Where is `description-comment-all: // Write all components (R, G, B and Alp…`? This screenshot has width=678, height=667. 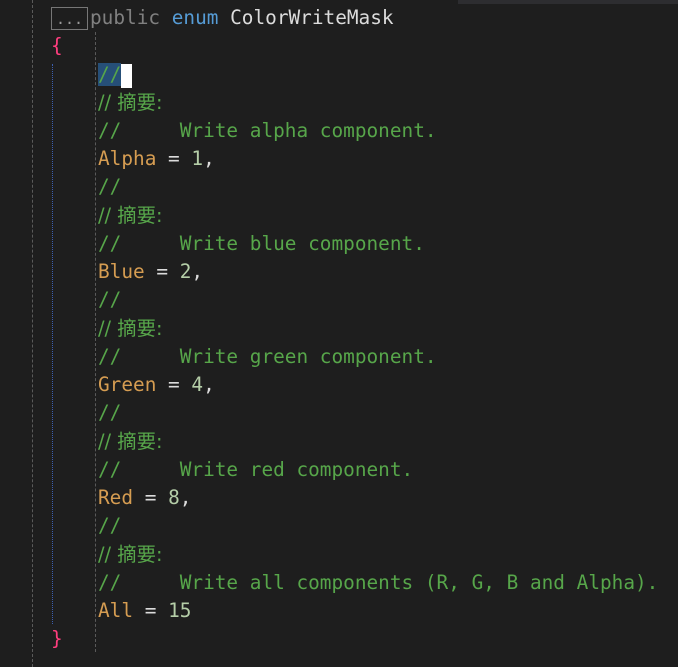 description-comment-all: // Write all components (R, G, B and Alp… is located at coordinates (378, 582).